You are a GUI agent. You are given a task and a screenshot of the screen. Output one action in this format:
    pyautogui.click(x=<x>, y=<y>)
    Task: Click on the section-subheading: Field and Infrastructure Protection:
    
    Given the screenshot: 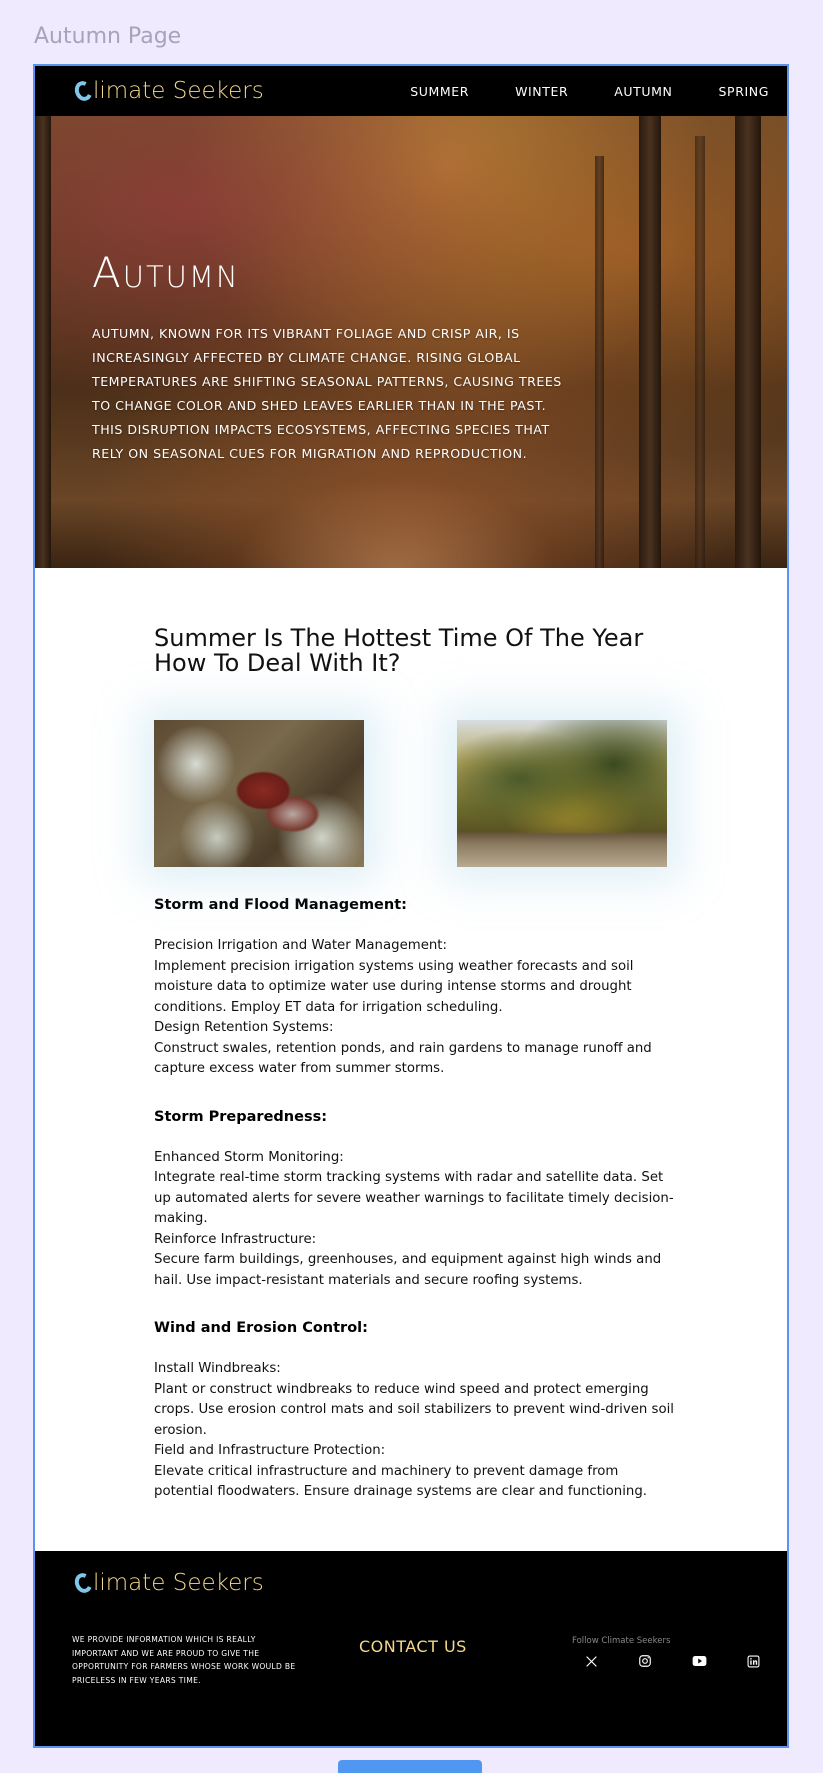 What is the action you would take?
    pyautogui.click(x=270, y=1450)
    